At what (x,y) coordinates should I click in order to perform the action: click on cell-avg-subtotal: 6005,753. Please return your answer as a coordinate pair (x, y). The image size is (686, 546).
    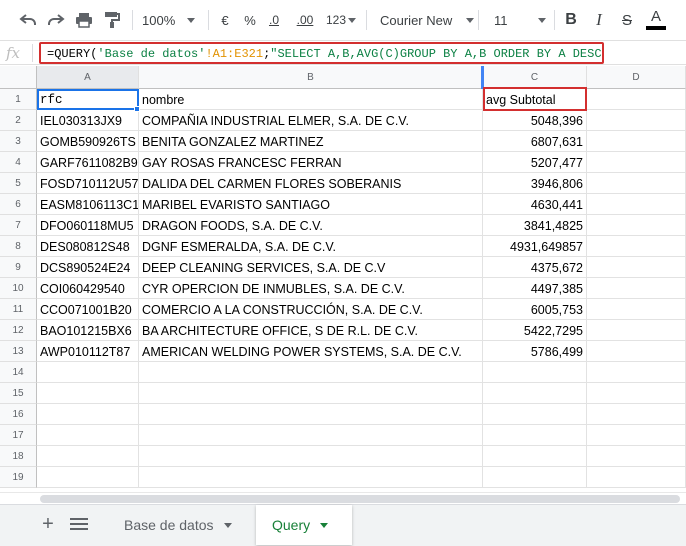
    Looking at the image, I should click on (535, 309).